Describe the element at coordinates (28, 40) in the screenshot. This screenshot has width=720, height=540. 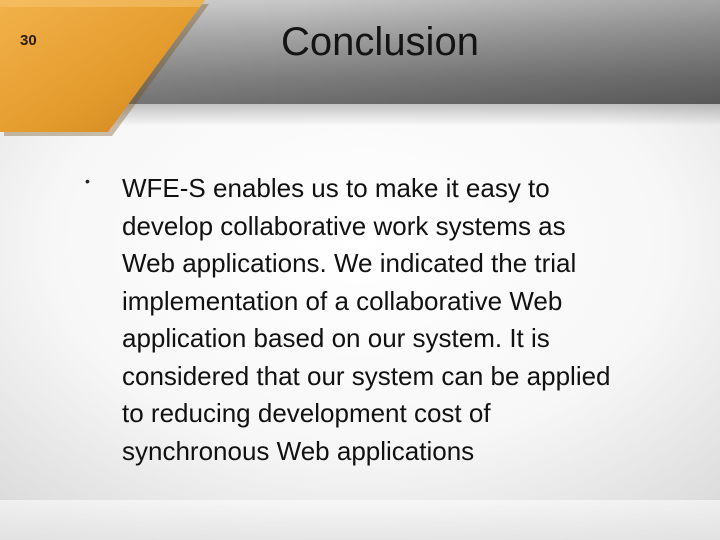
I see `slide-number: 30` at that location.